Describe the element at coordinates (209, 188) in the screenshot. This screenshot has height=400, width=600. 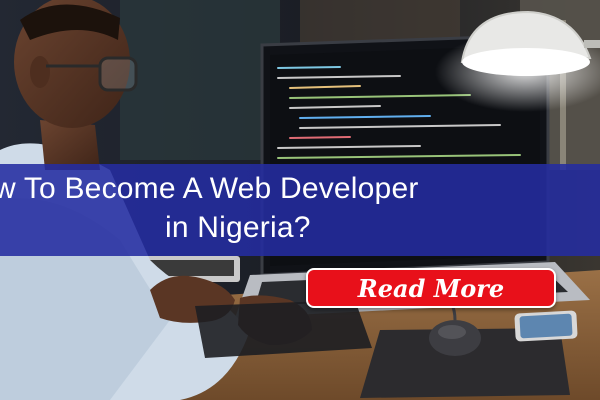
I see `article-title-line-1: w To Become A Web Developer` at that location.